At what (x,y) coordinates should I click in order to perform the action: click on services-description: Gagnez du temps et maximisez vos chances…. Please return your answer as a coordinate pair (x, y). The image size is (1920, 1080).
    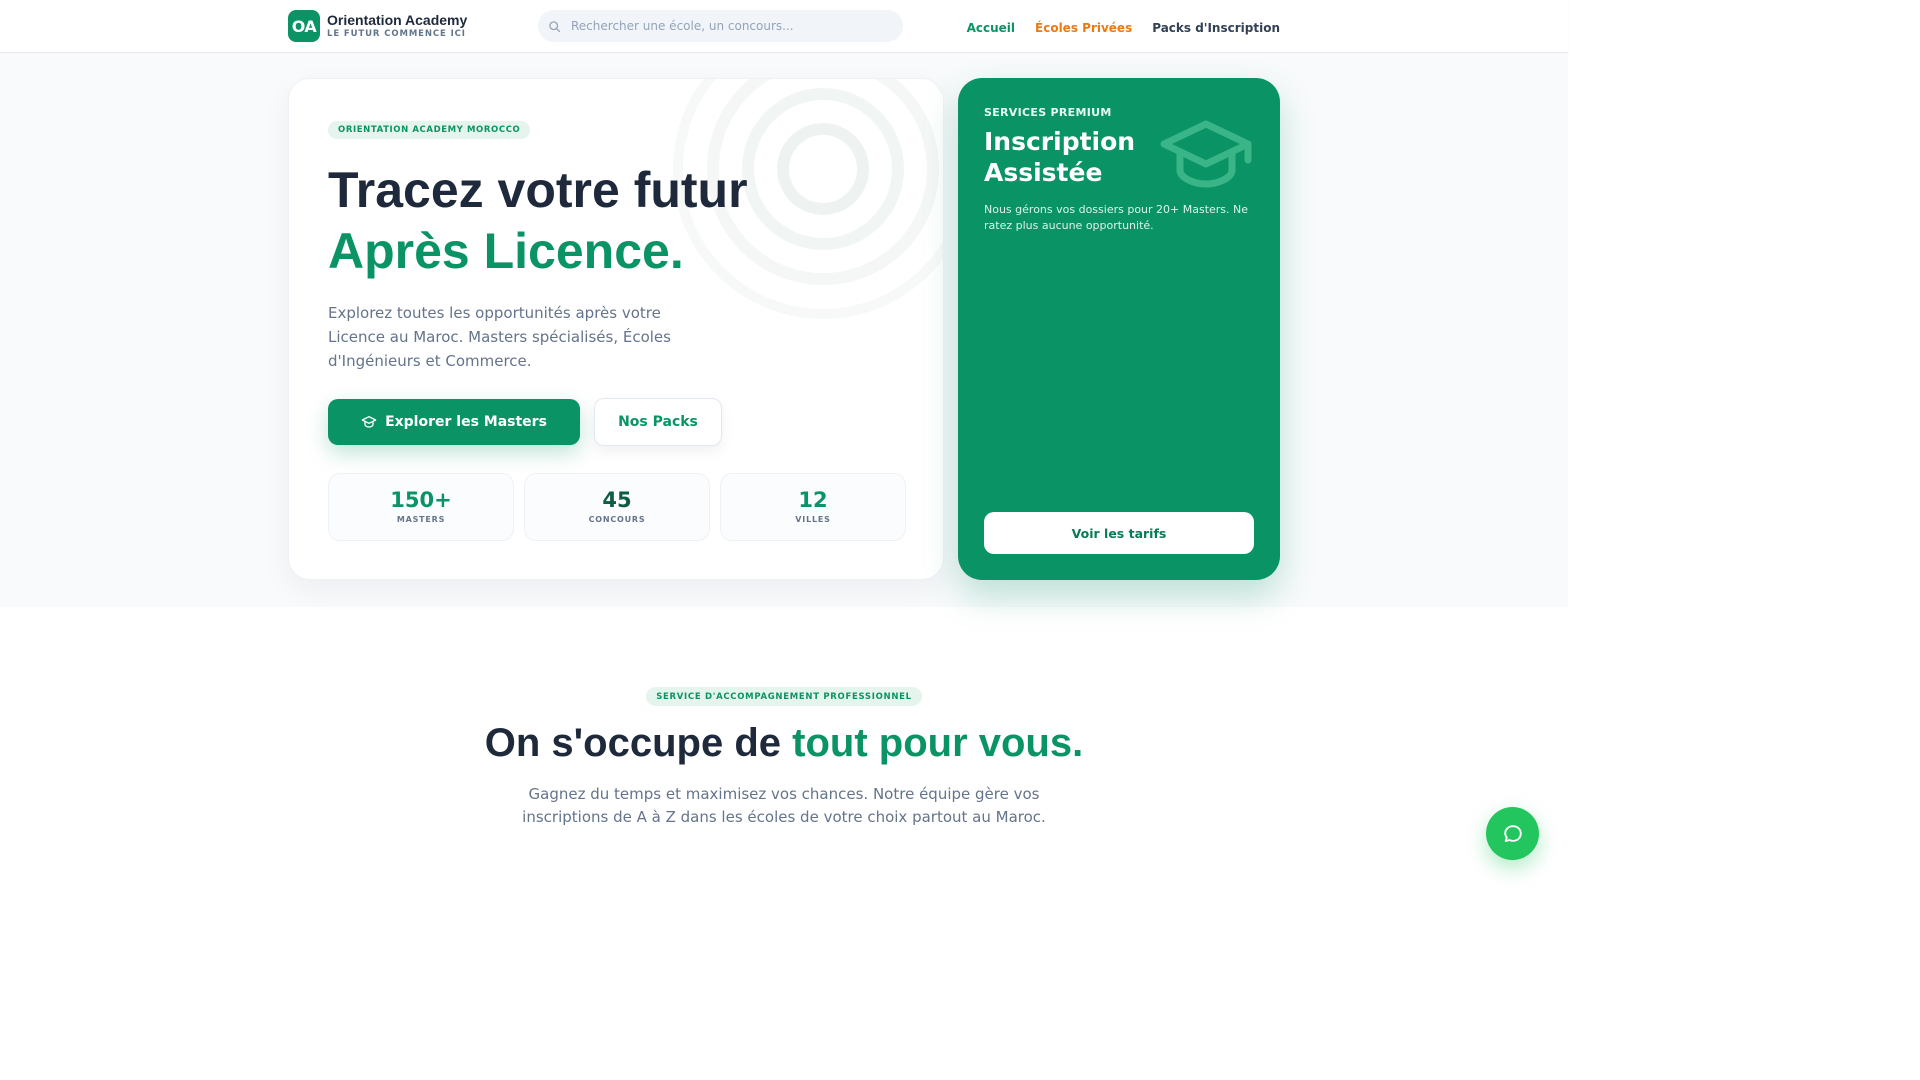
    Looking at the image, I should click on (784, 805).